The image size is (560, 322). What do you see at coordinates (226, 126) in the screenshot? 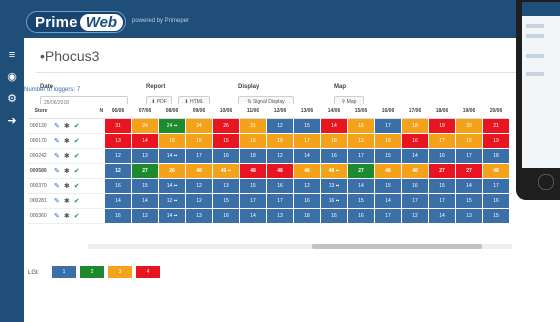
I see `status-cell: 26` at bounding box center [226, 126].